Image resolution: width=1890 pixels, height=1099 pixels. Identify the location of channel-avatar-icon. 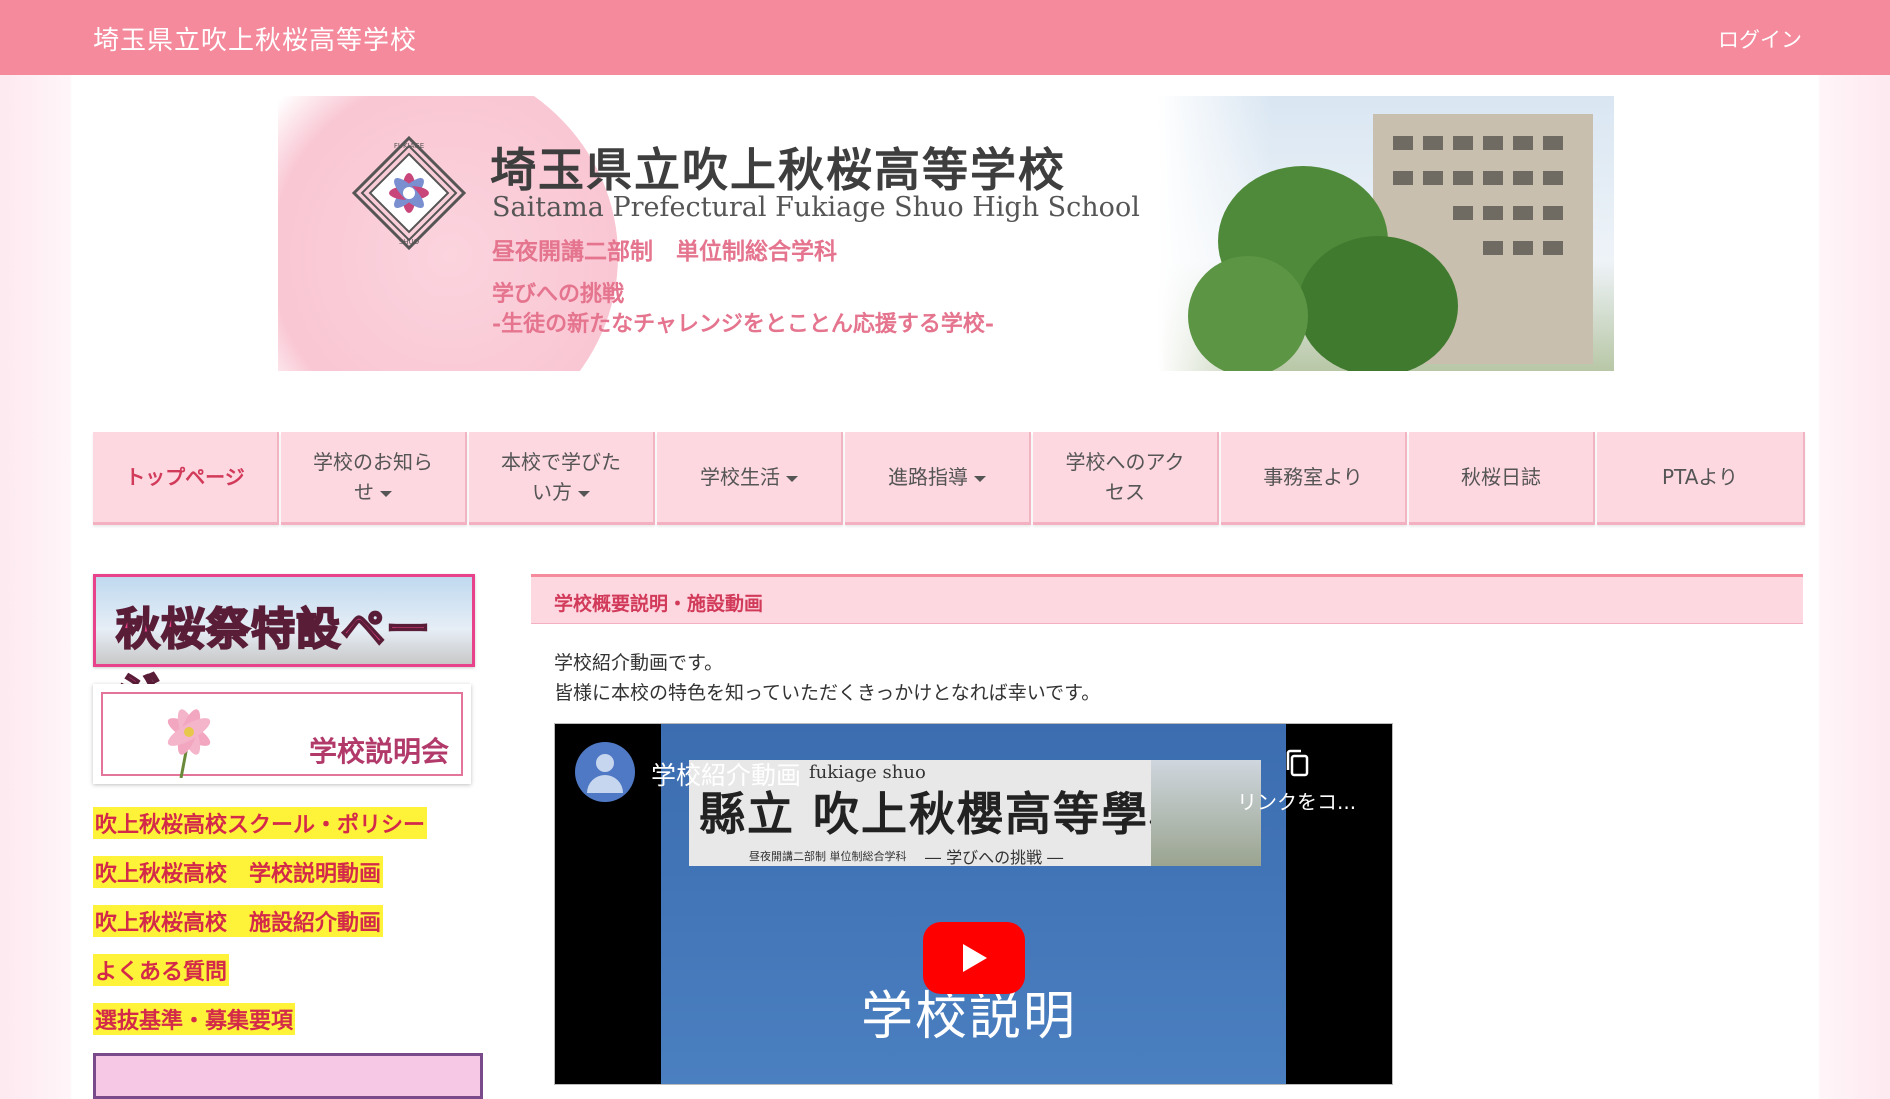
(605, 772).